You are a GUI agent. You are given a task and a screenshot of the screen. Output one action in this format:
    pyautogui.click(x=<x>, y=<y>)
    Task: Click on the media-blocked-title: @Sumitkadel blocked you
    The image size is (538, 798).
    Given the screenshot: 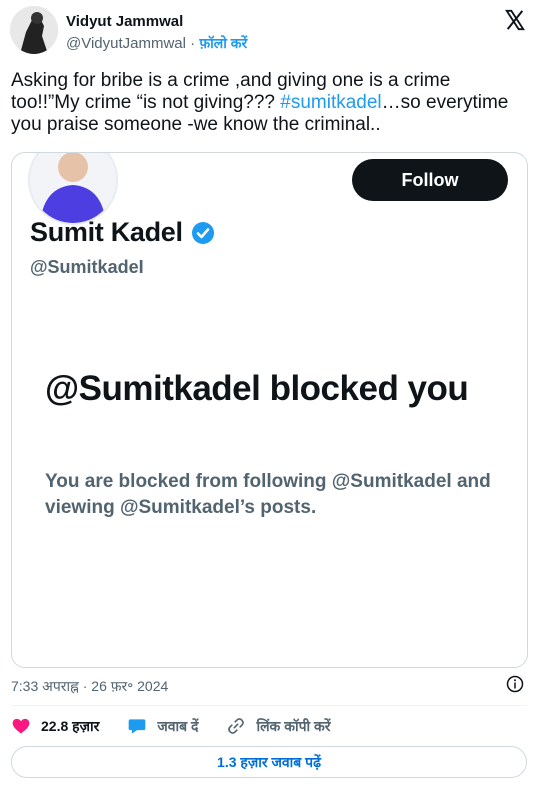 What is the action you would take?
    pyautogui.click(x=257, y=388)
    